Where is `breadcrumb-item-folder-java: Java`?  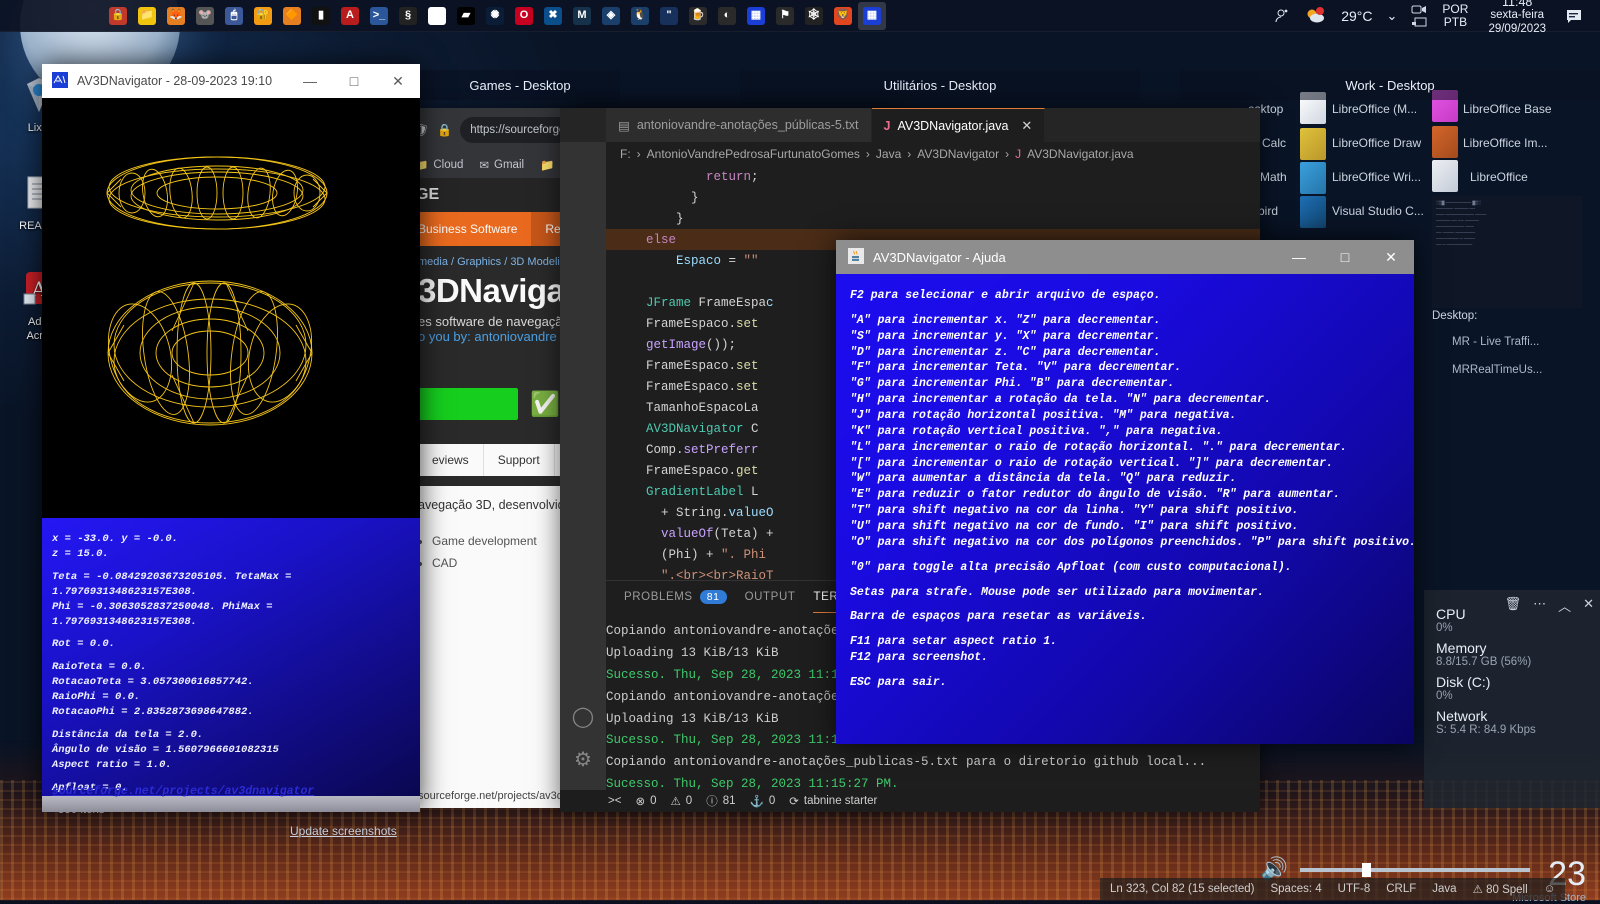 breadcrumb-item-folder-java: Java is located at coordinates (888, 154).